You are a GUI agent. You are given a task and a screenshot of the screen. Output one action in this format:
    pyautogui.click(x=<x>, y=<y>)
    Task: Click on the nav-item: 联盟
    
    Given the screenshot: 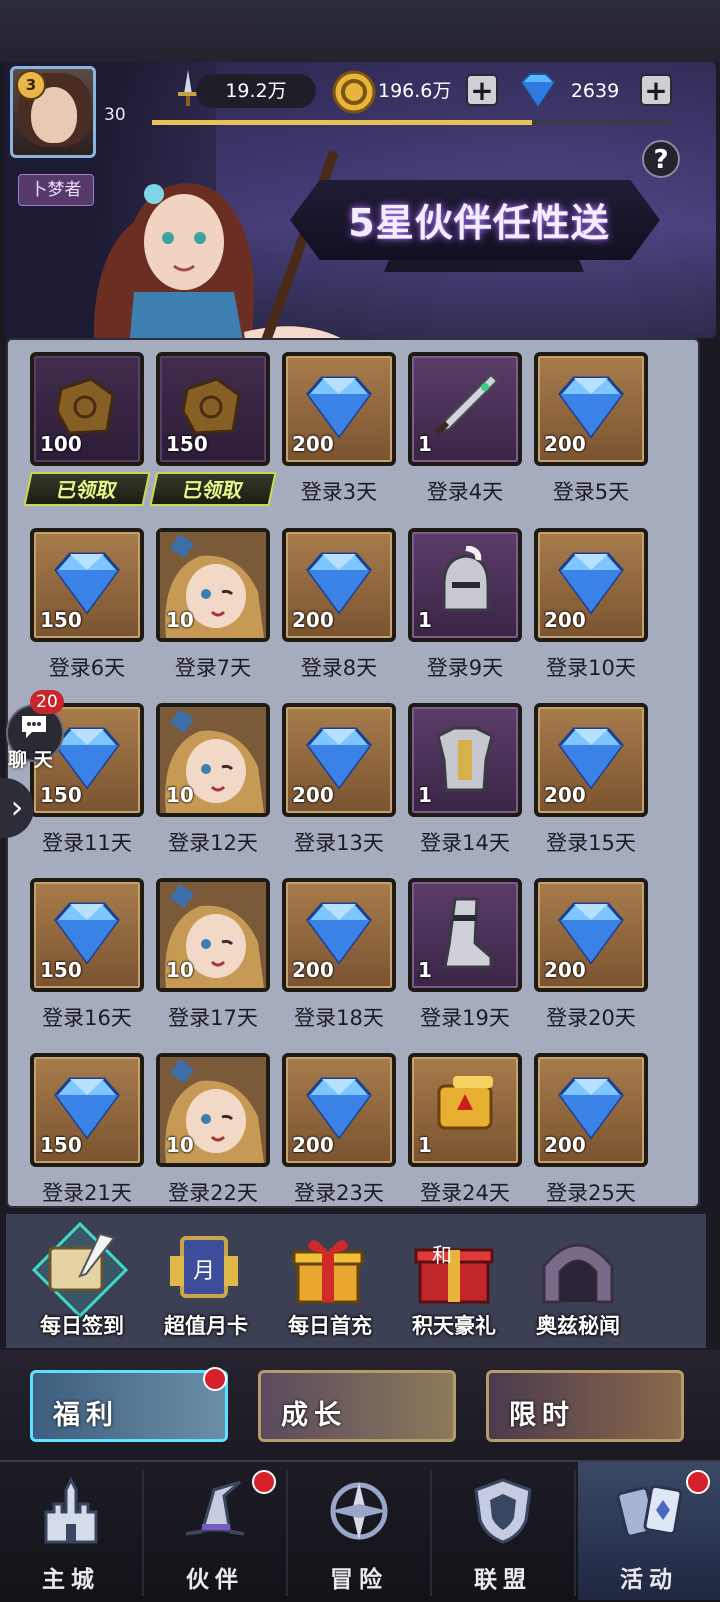 What is the action you would take?
    pyautogui.click(x=503, y=1533)
    